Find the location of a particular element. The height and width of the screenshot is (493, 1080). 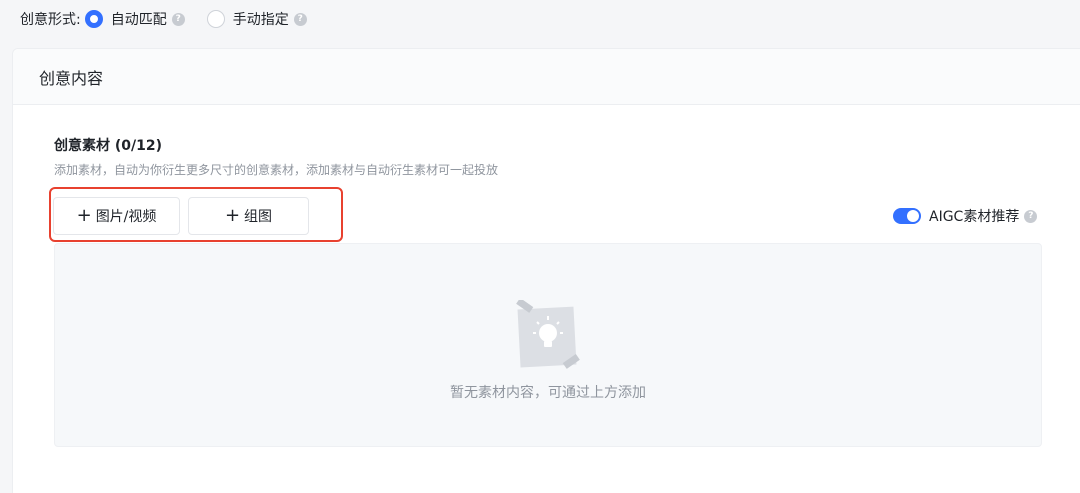

radio-auto-label: 自动匹配 is located at coordinates (138, 20).